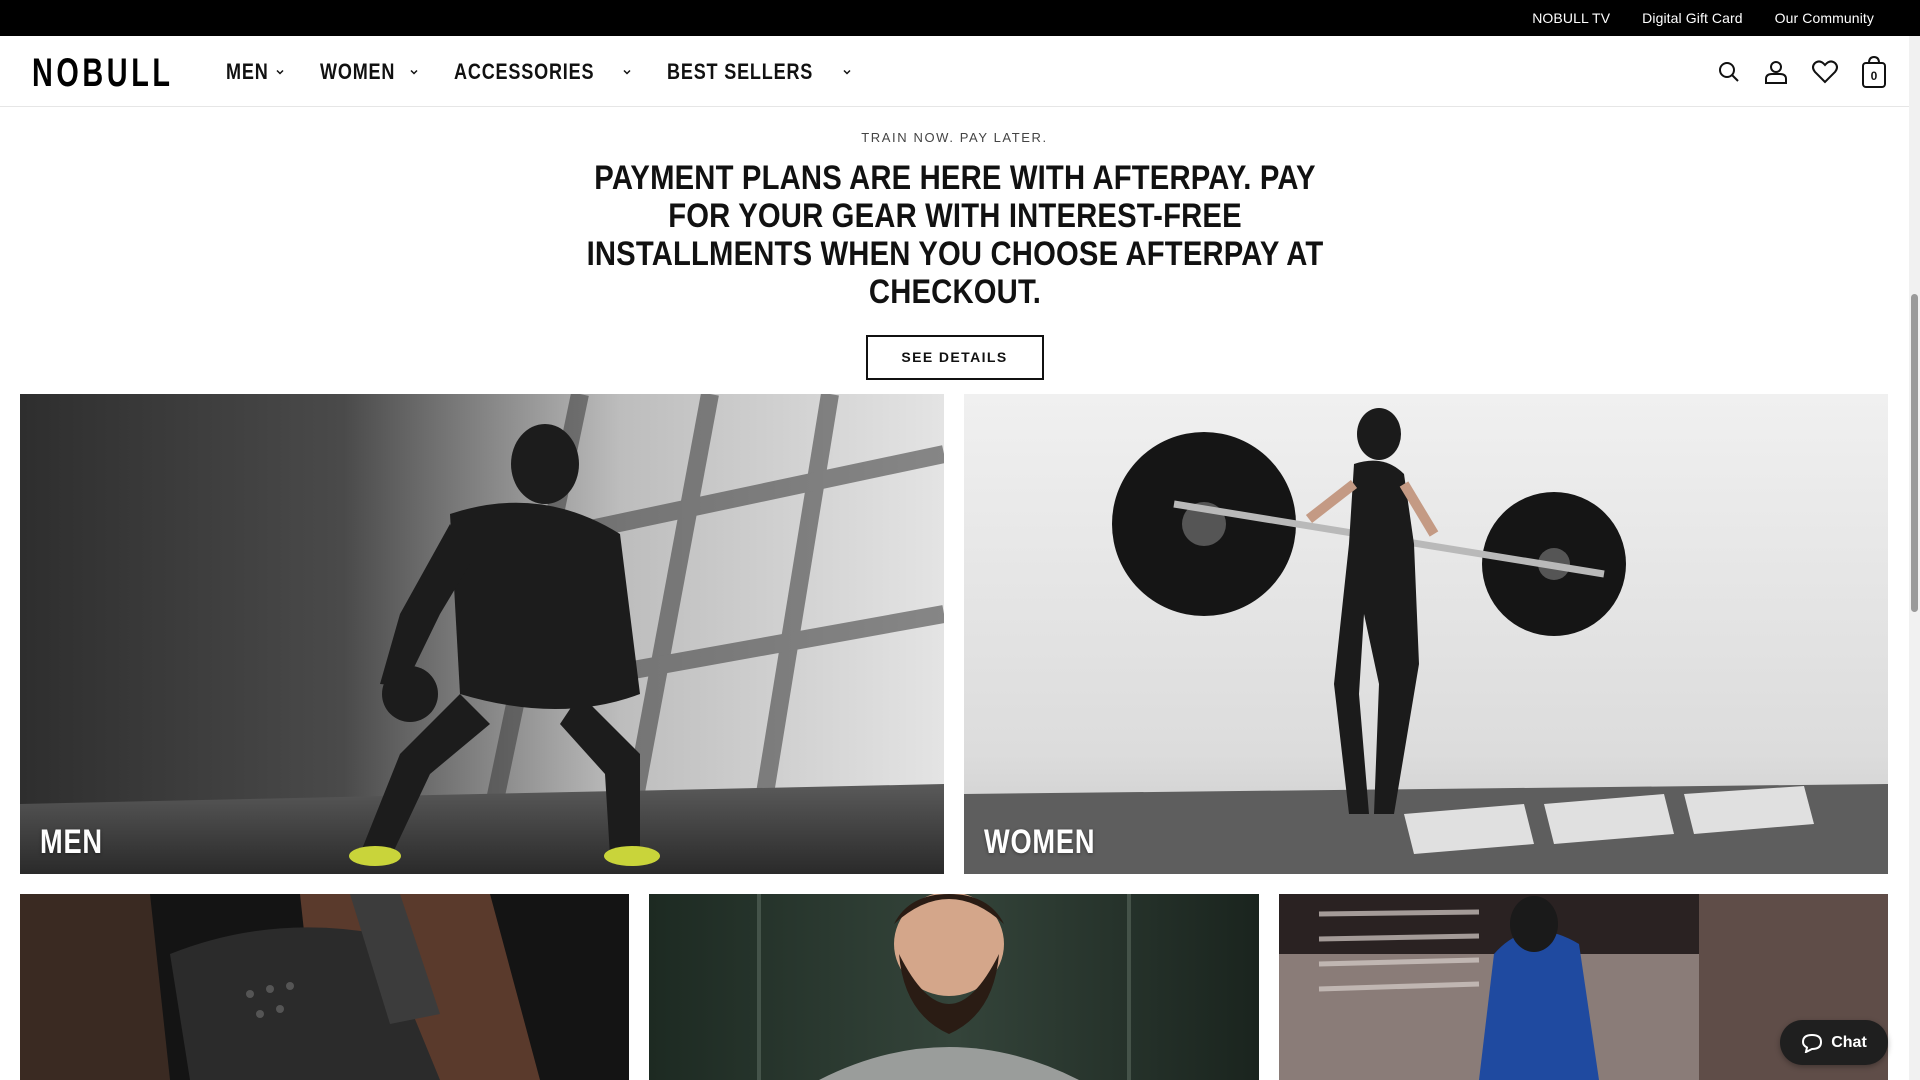  I want to click on utility-link-our-community: Our Community, so click(1824, 18).